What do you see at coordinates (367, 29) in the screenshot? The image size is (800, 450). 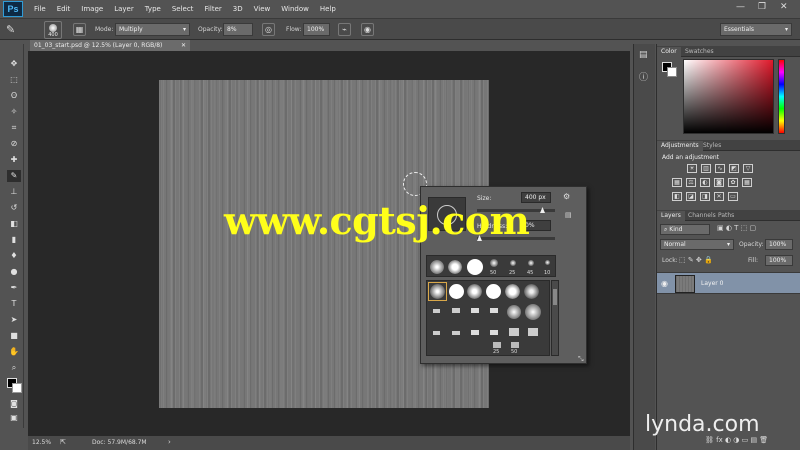 I see `pressure-size-icon: ◉` at bounding box center [367, 29].